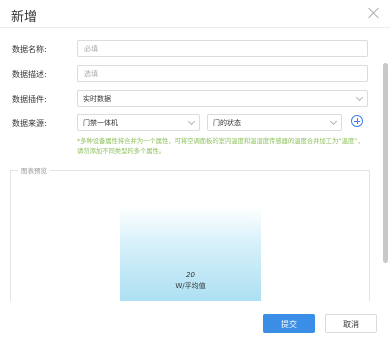 This screenshot has width=390, height=340. What do you see at coordinates (190, 286) in the screenshot?
I see `chart-bar-unit: W/平均值` at bounding box center [190, 286].